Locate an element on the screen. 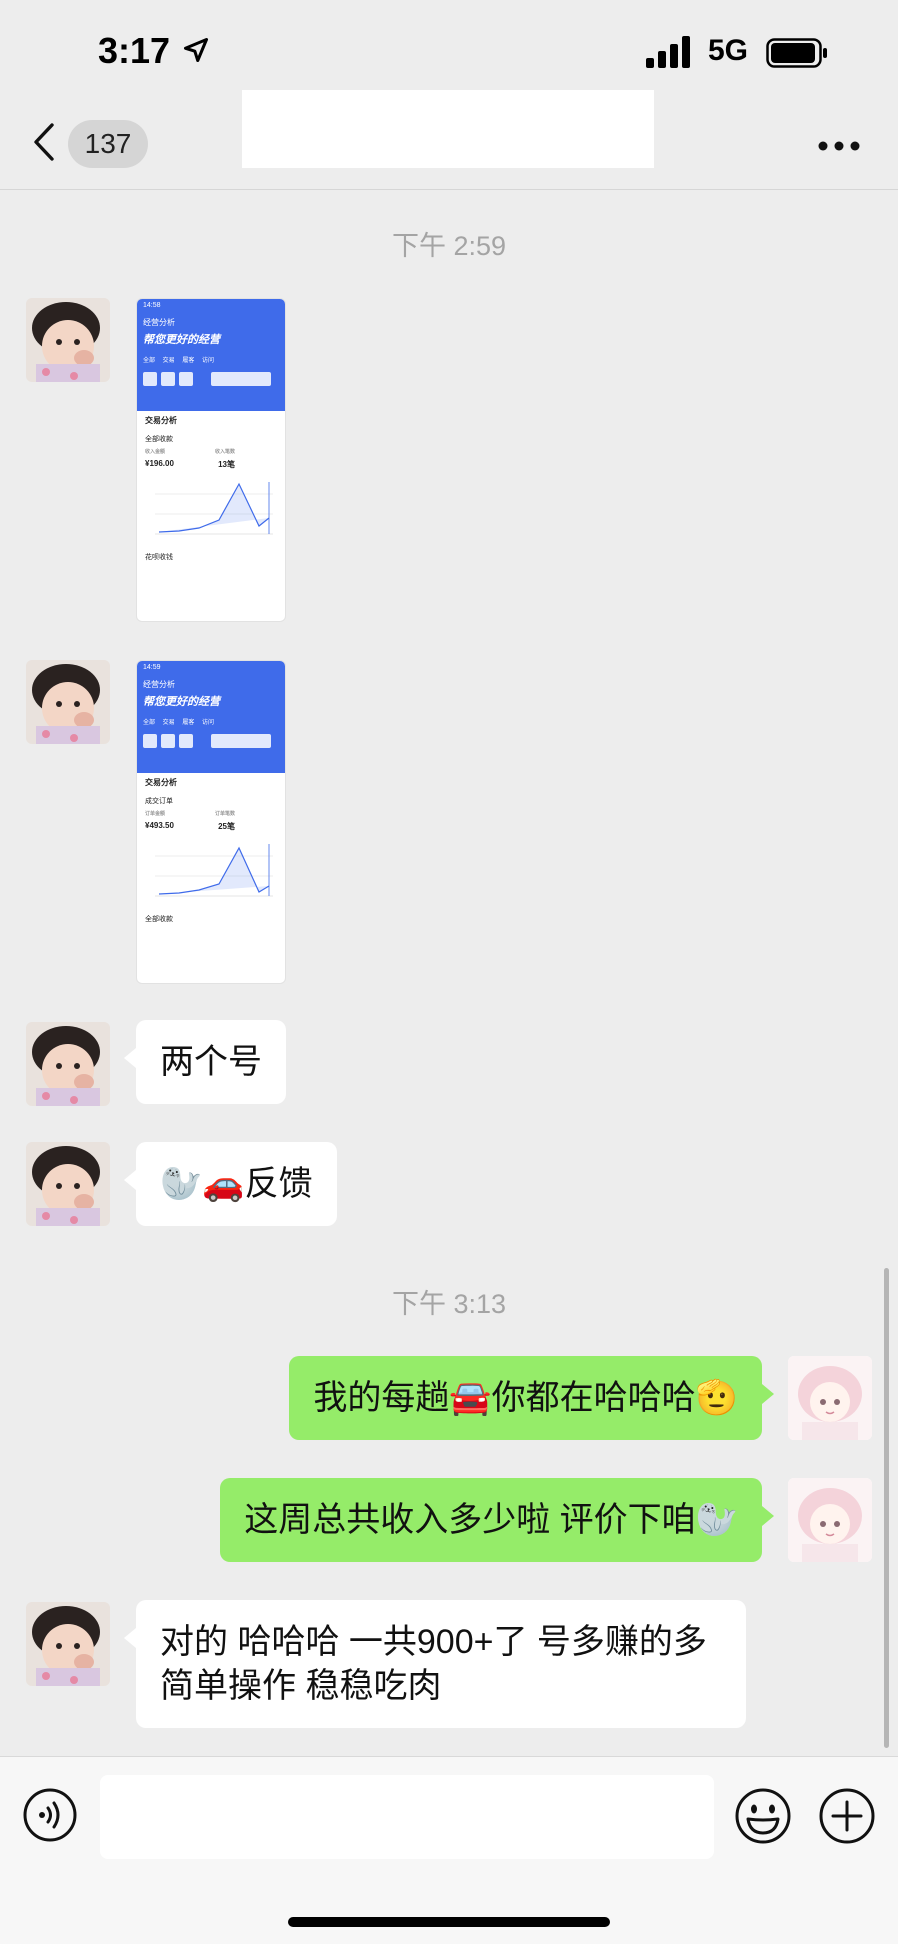 This screenshot has height=1944, width=898. back-chevron-icon is located at coordinates (44, 142).